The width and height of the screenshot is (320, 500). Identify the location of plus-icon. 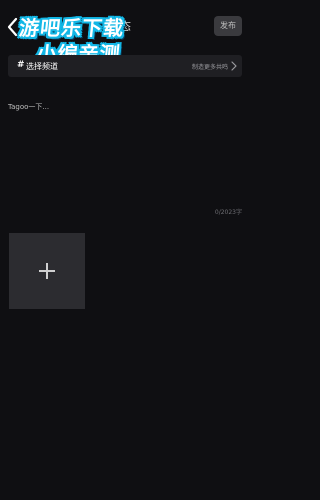
(47, 271).